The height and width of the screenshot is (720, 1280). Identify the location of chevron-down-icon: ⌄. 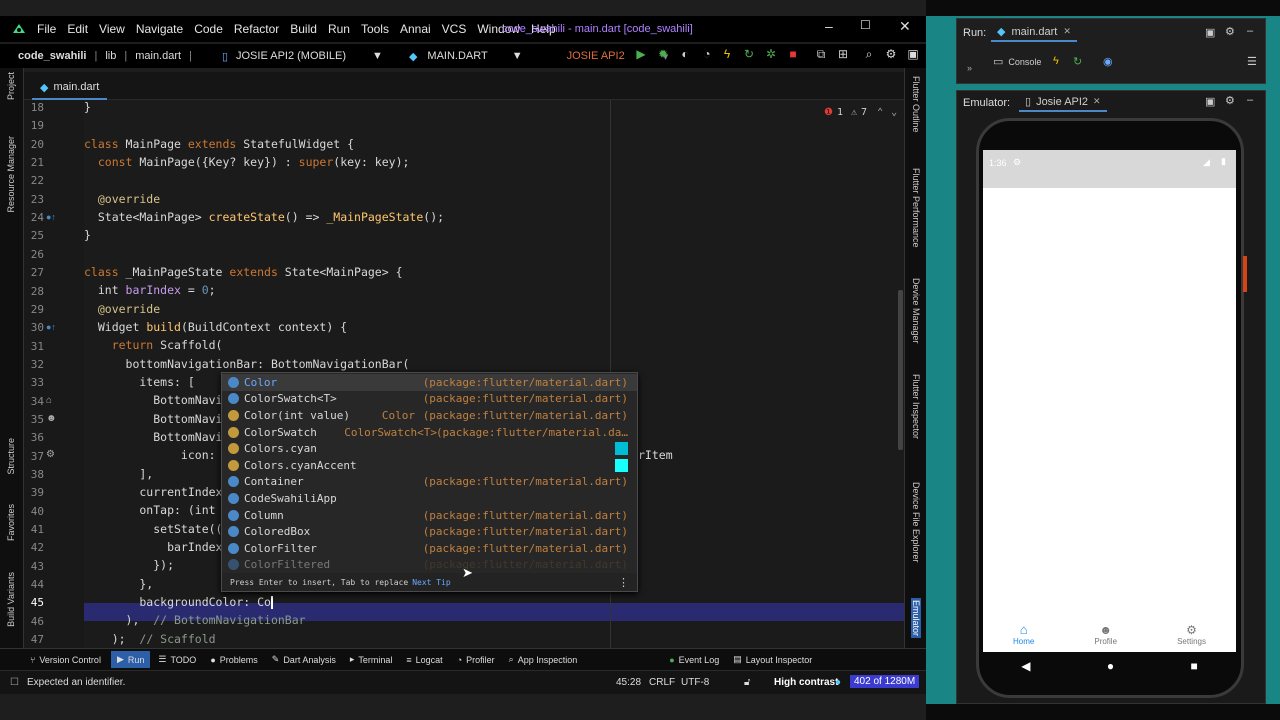
(894, 112).